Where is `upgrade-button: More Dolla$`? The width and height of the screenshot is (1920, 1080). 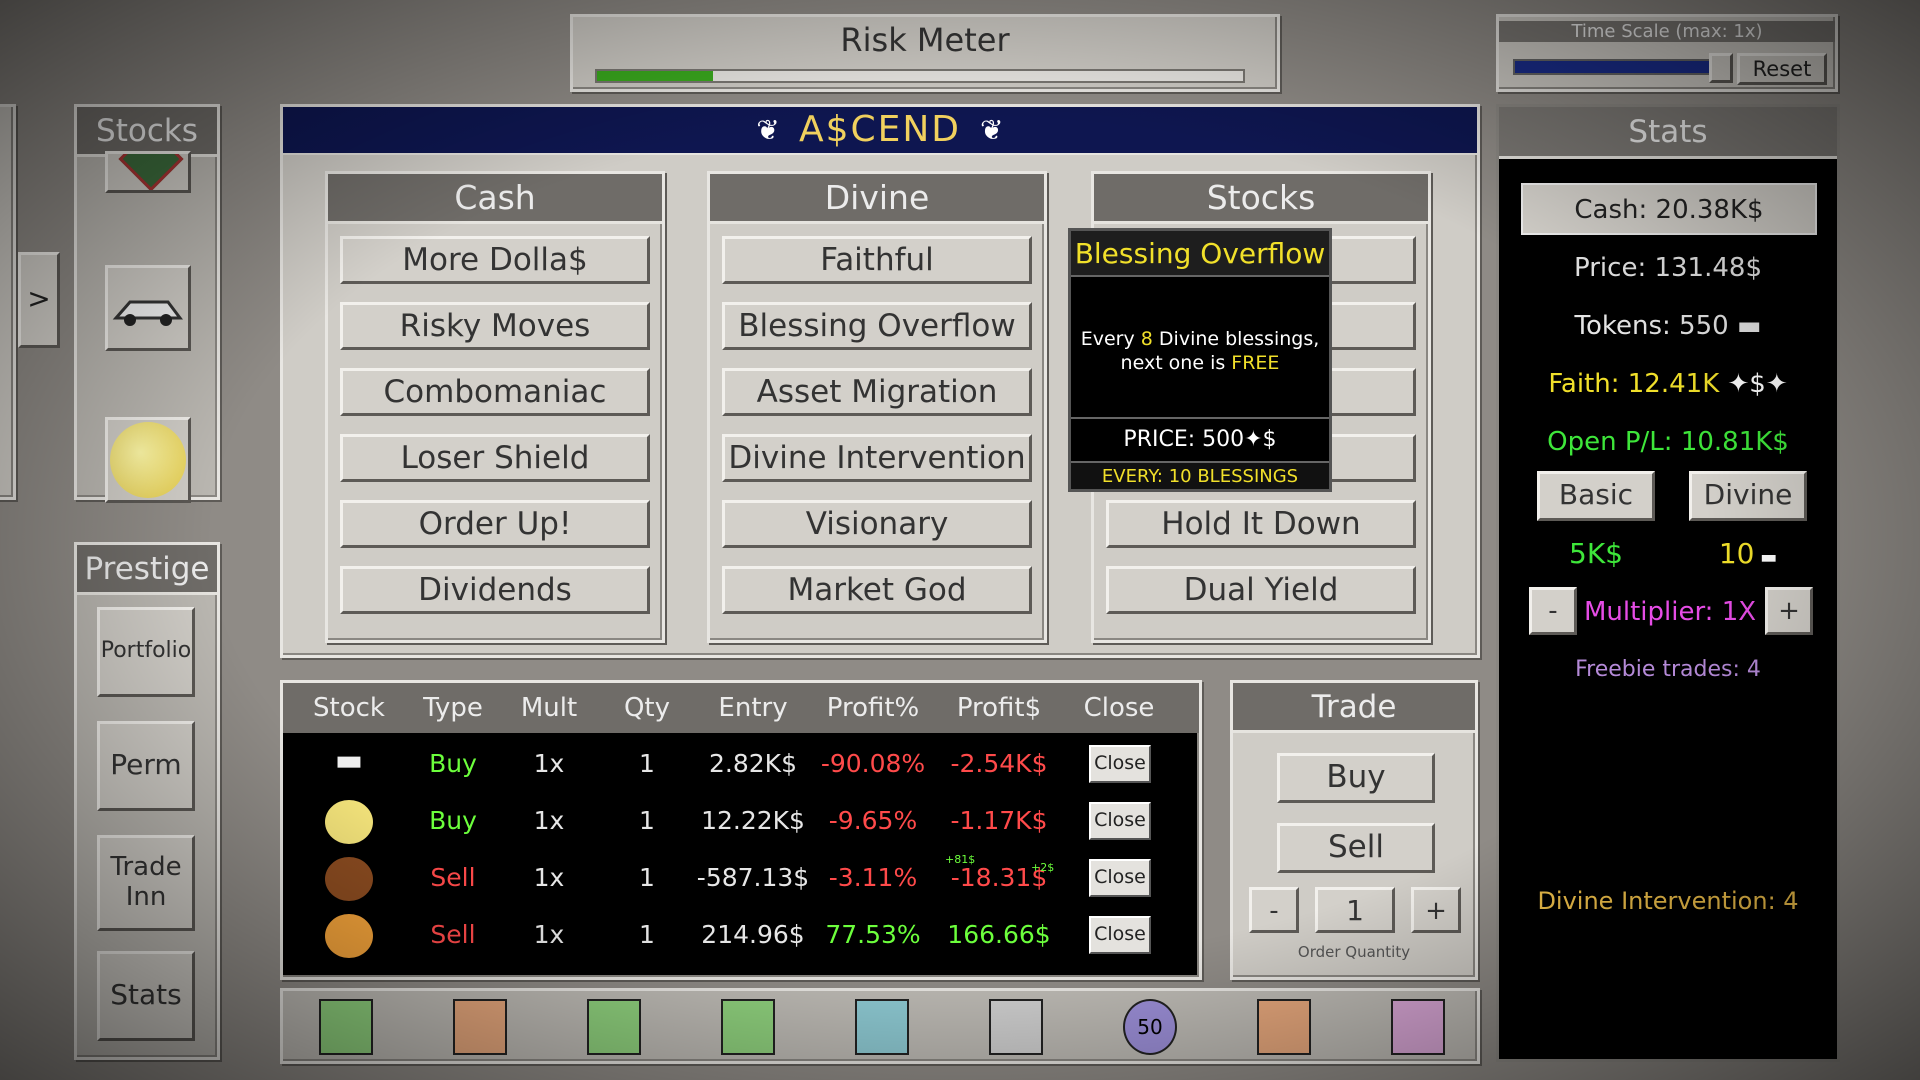 upgrade-button: More Dolla$ is located at coordinates (495, 260).